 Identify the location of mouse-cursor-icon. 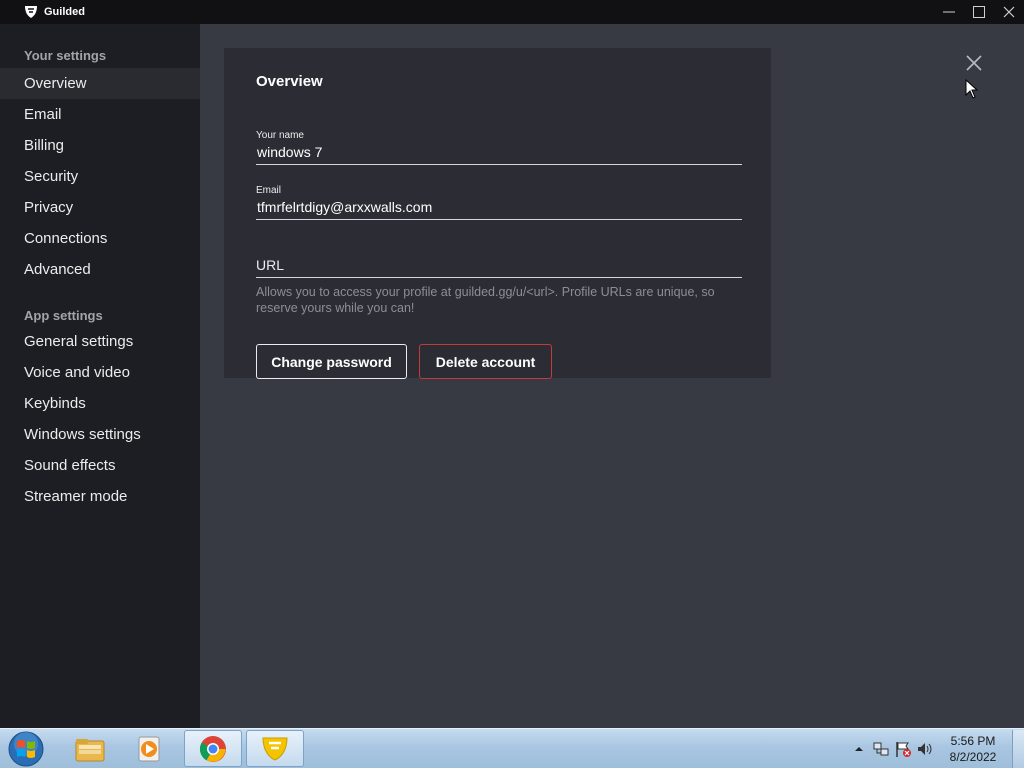
(972, 89).